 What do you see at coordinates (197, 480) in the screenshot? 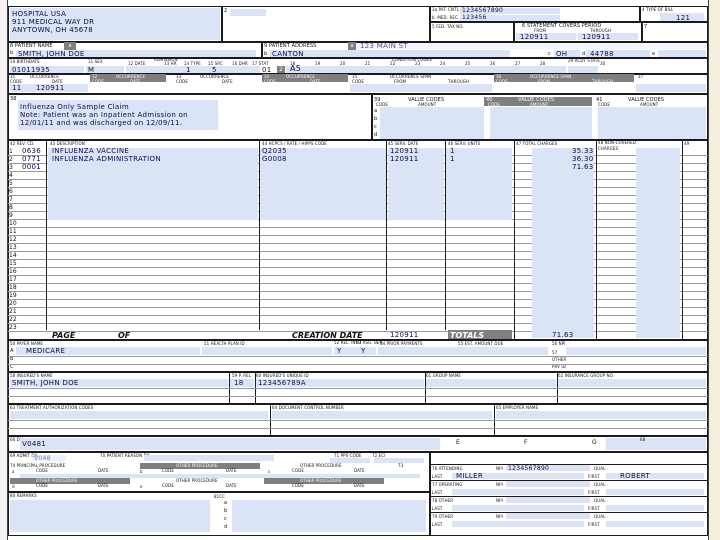
I see `other-procedure-e-label: OTHER PROCEDURE` at bounding box center [197, 480].